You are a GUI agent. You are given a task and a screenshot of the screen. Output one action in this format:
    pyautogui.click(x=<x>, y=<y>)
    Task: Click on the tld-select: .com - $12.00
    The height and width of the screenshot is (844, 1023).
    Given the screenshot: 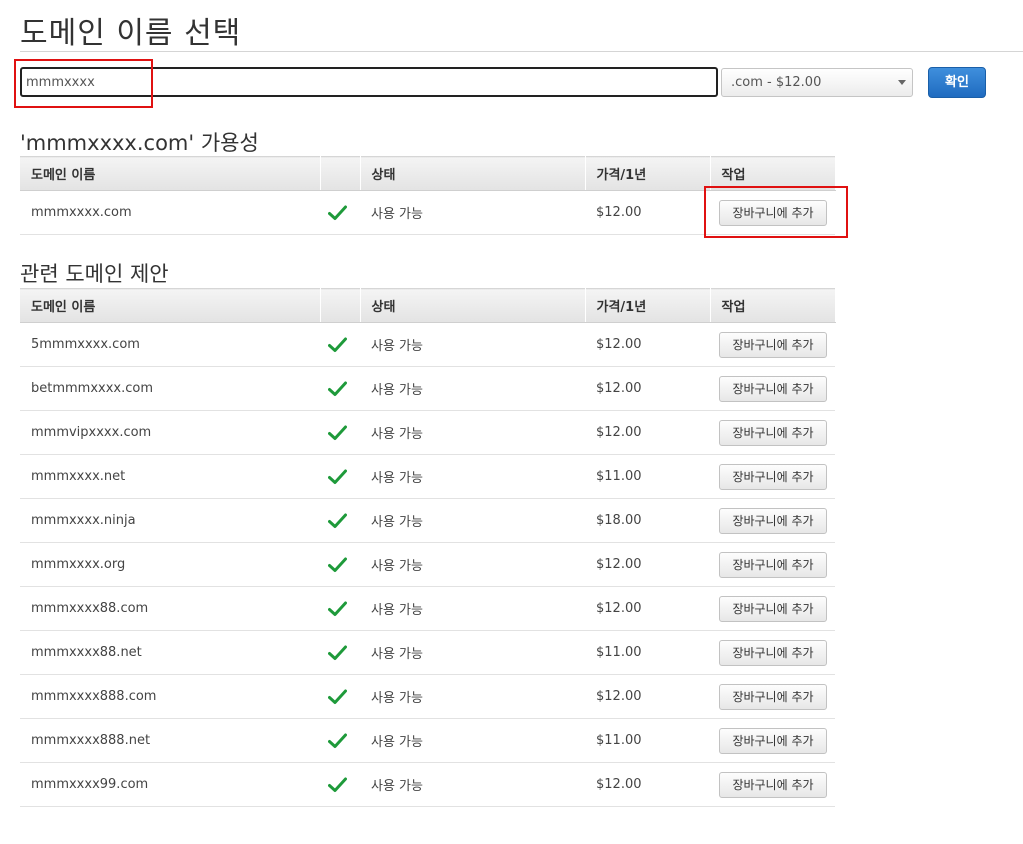 What is the action you would take?
    pyautogui.click(x=817, y=82)
    